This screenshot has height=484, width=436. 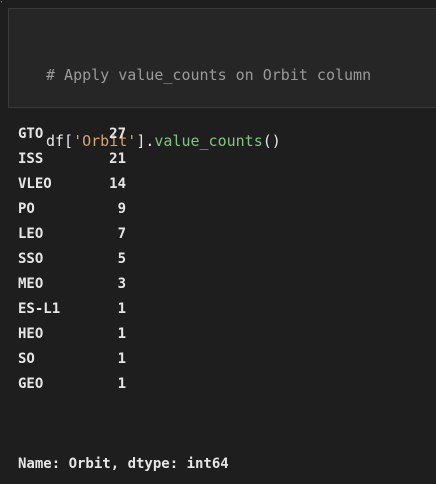 I want to click on output-count: 3, so click(x=121, y=284).